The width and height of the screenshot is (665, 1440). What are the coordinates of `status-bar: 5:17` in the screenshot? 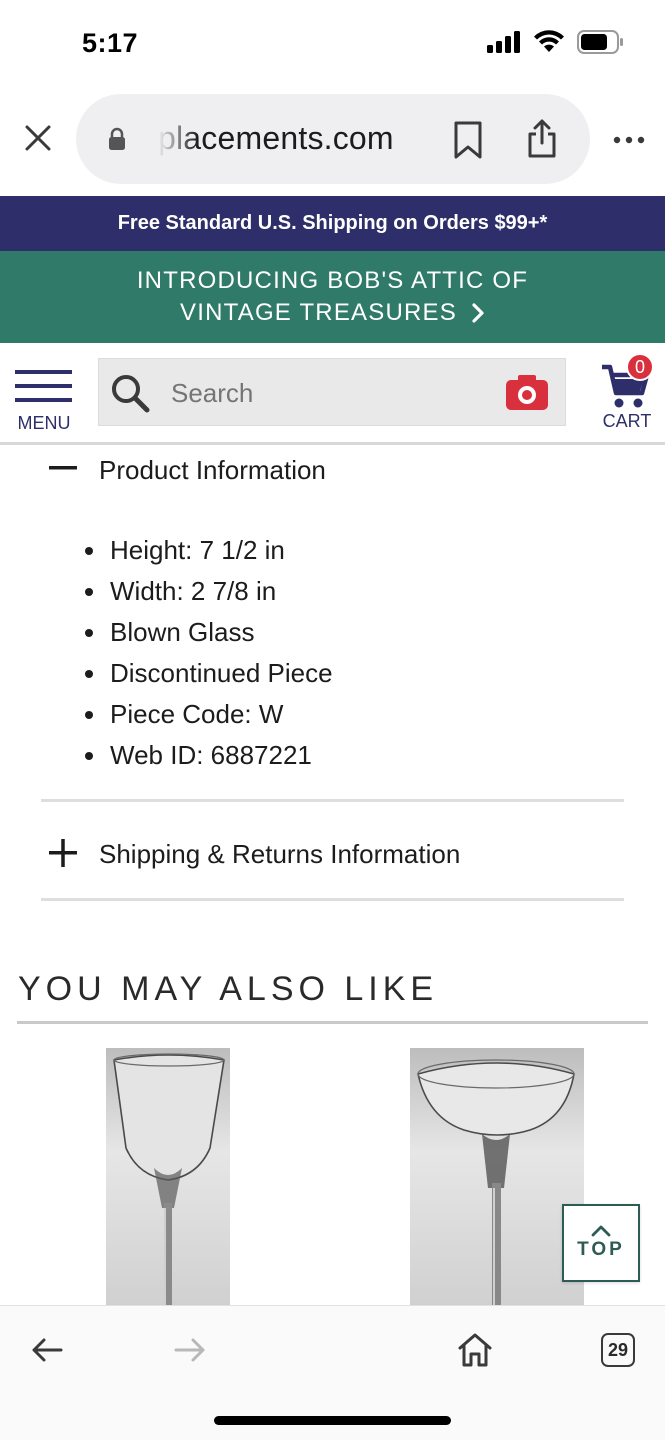 It's located at (332, 45).